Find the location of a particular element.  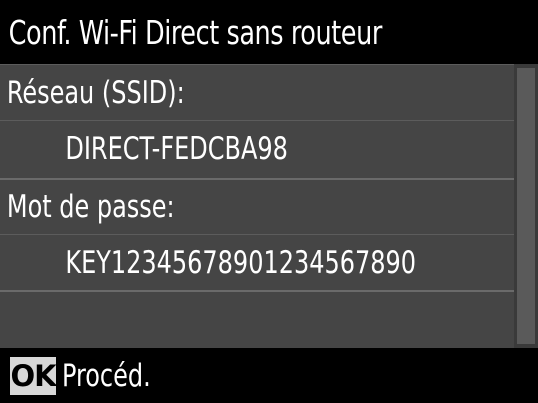

ssid-value: DIRECT-FEDCBA98 is located at coordinates (176, 148).